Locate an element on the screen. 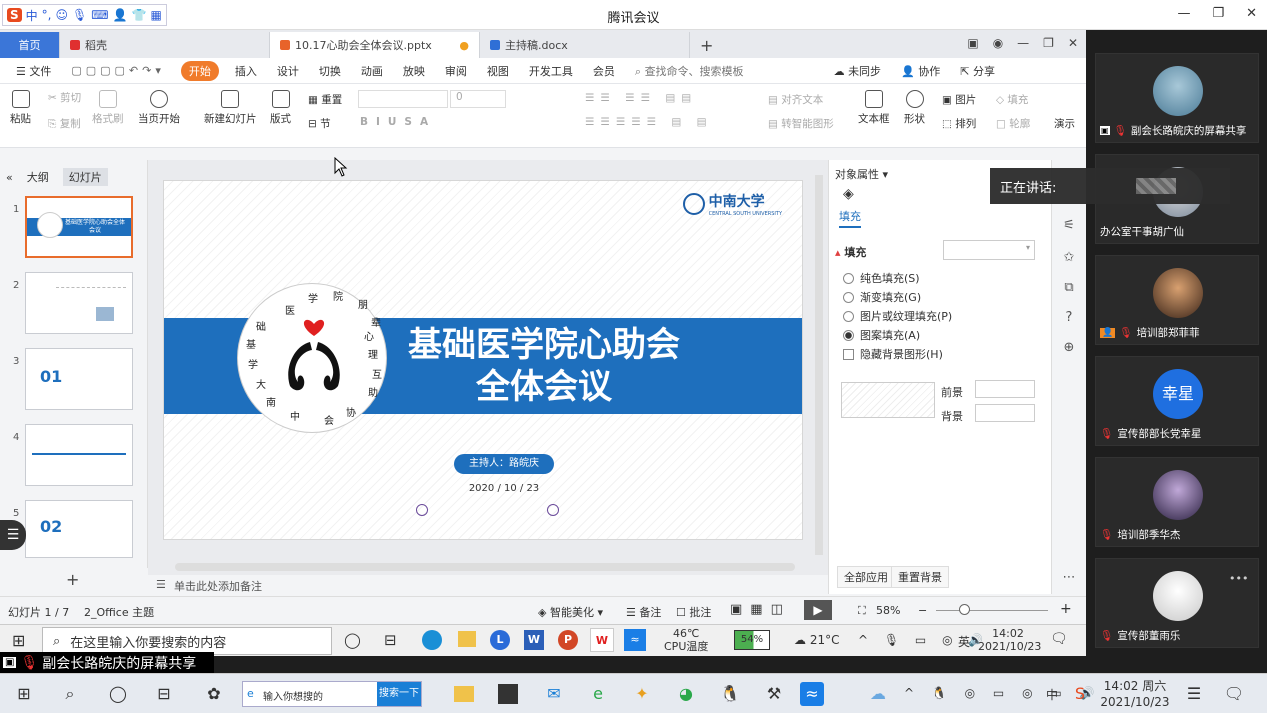 Image resolution: width=1267 pixels, height=713 pixels. bg-color-select is located at coordinates (1005, 413).